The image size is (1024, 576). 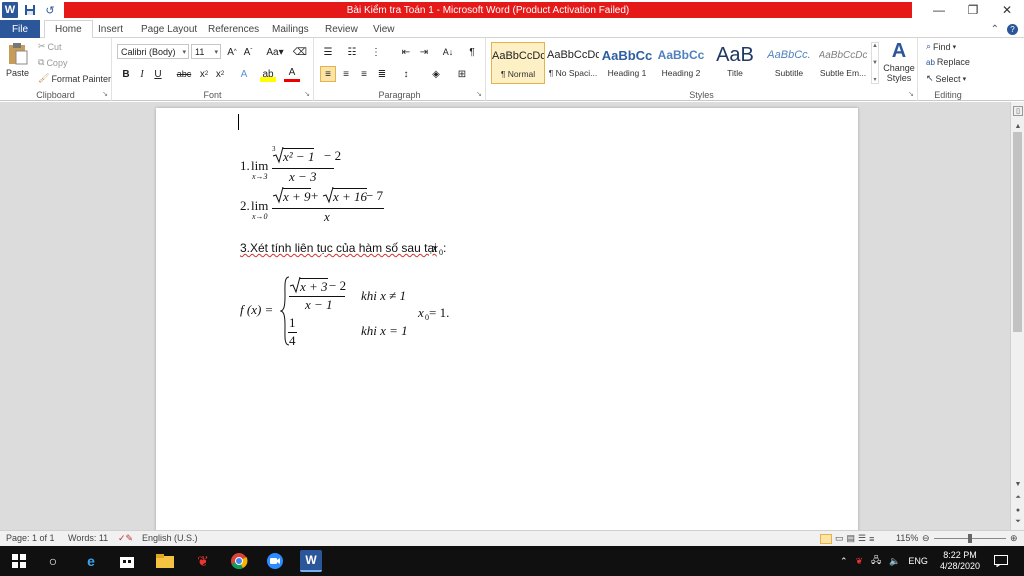 What do you see at coordinates (328, 52) in the screenshot?
I see `bullets-icon: ☰` at bounding box center [328, 52].